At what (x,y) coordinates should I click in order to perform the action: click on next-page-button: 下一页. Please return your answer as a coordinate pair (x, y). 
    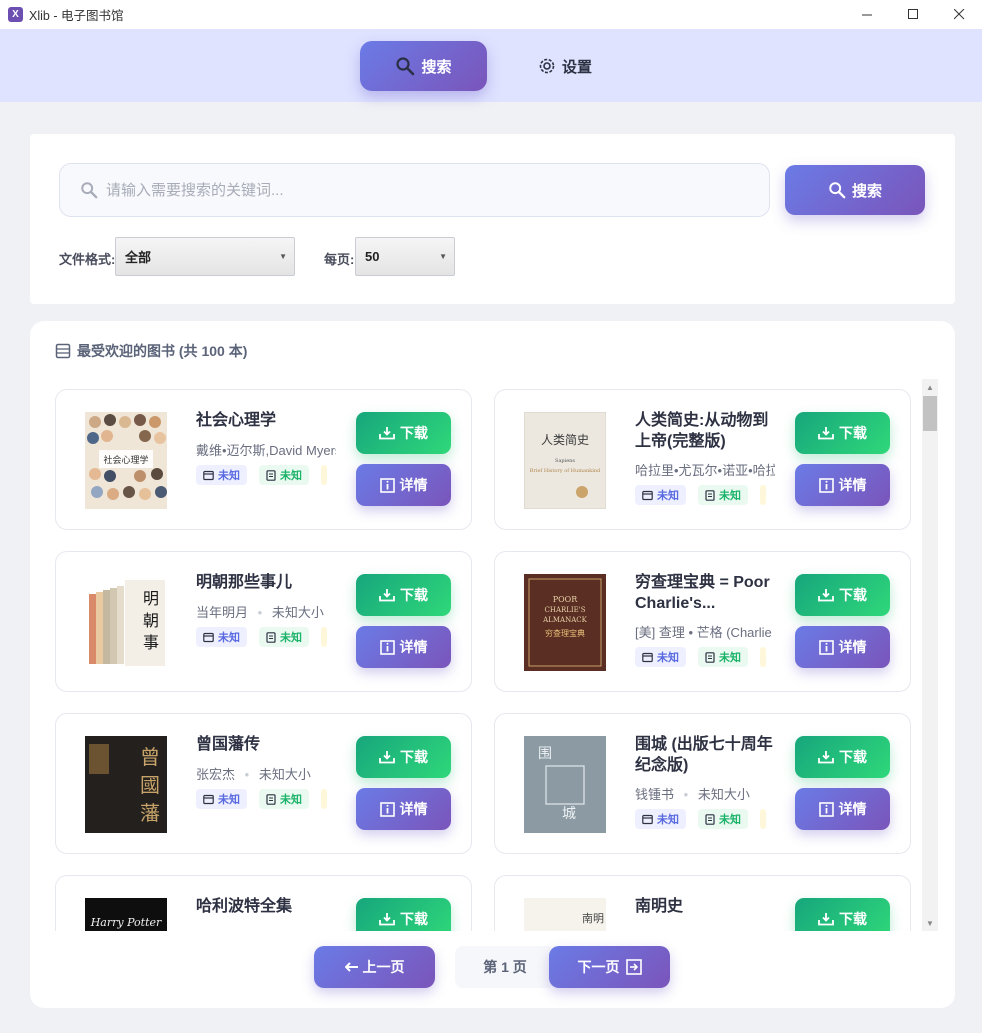
    Looking at the image, I should click on (609, 967).